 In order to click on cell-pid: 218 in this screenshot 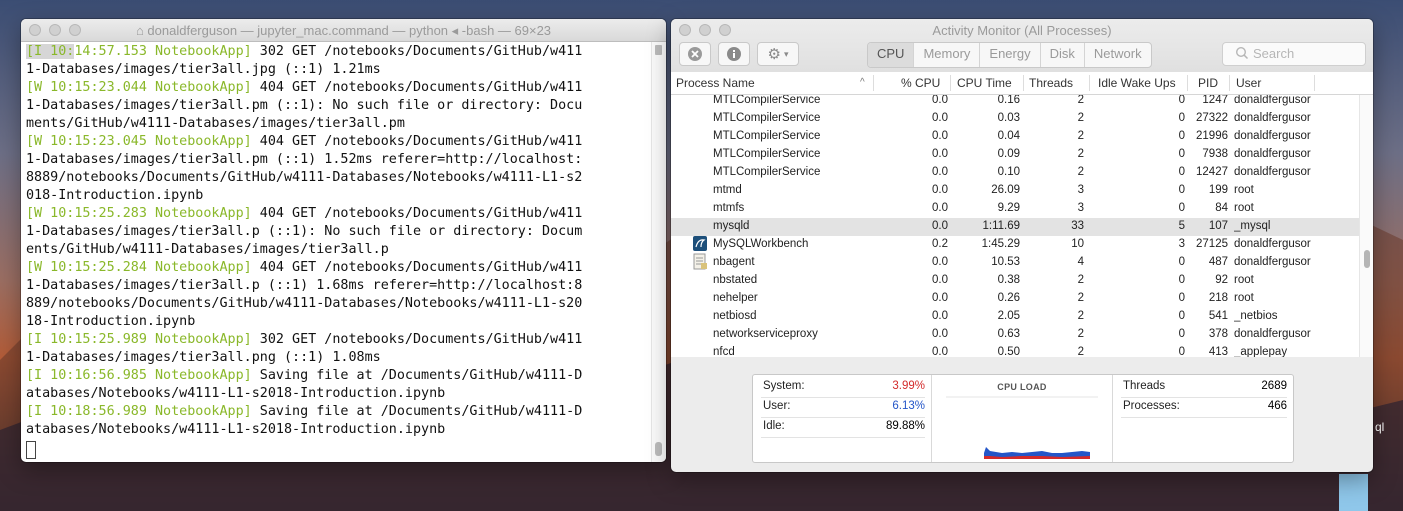, I will do `click(1218, 298)`.